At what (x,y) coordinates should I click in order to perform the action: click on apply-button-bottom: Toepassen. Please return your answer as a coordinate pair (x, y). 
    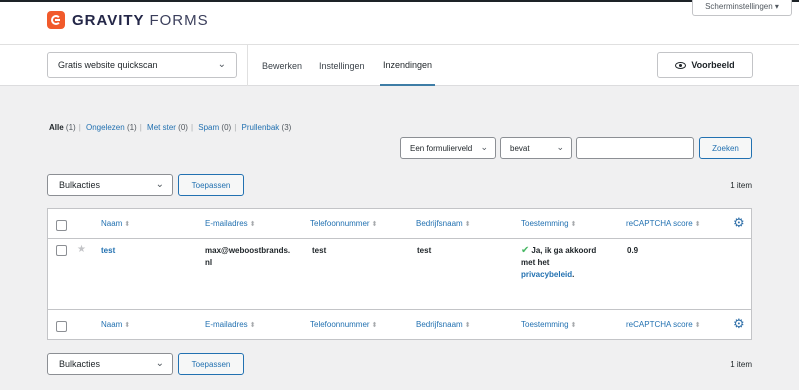
    Looking at the image, I should click on (211, 364).